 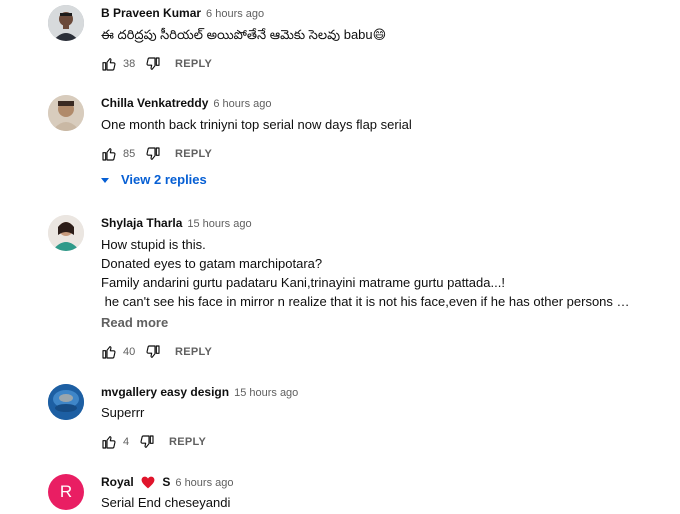 I want to click on view-replies-label: View 2 replies, so click(x=164, y=179).